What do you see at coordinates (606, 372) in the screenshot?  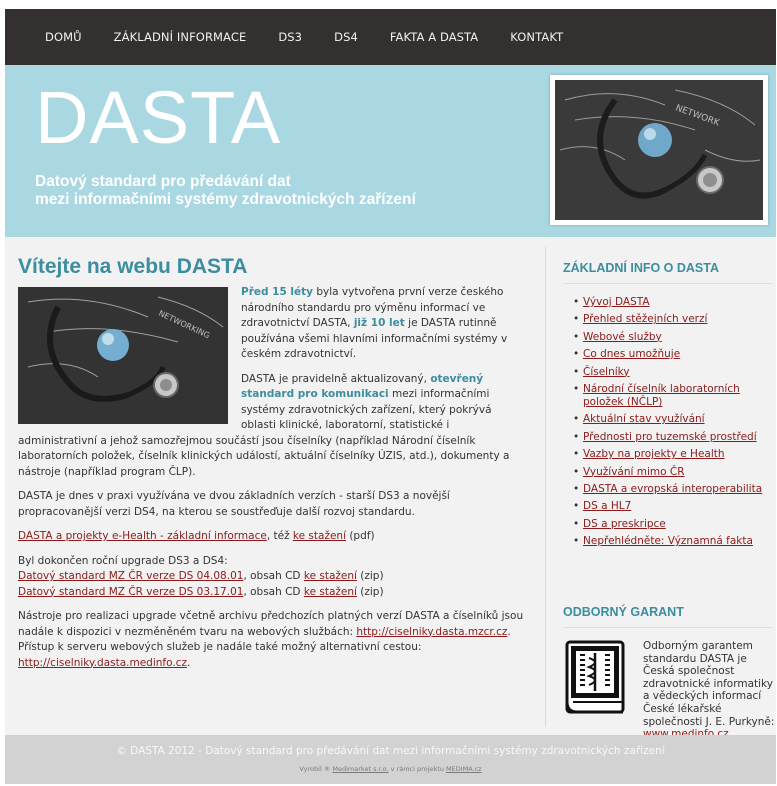 I see `sidebar-link-ciselniky: Číselníky` at bounding box center [606, 372].